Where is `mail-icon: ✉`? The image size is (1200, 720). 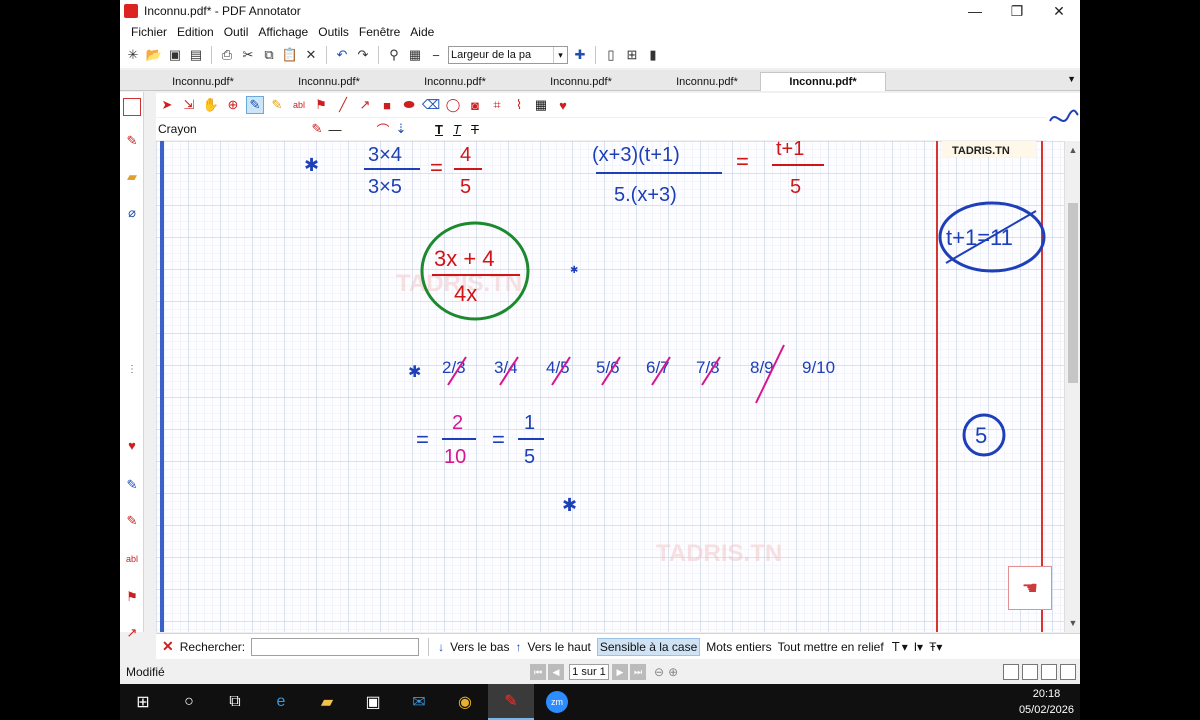 mail-icon: ✉ is located at coordinates (419, 702).